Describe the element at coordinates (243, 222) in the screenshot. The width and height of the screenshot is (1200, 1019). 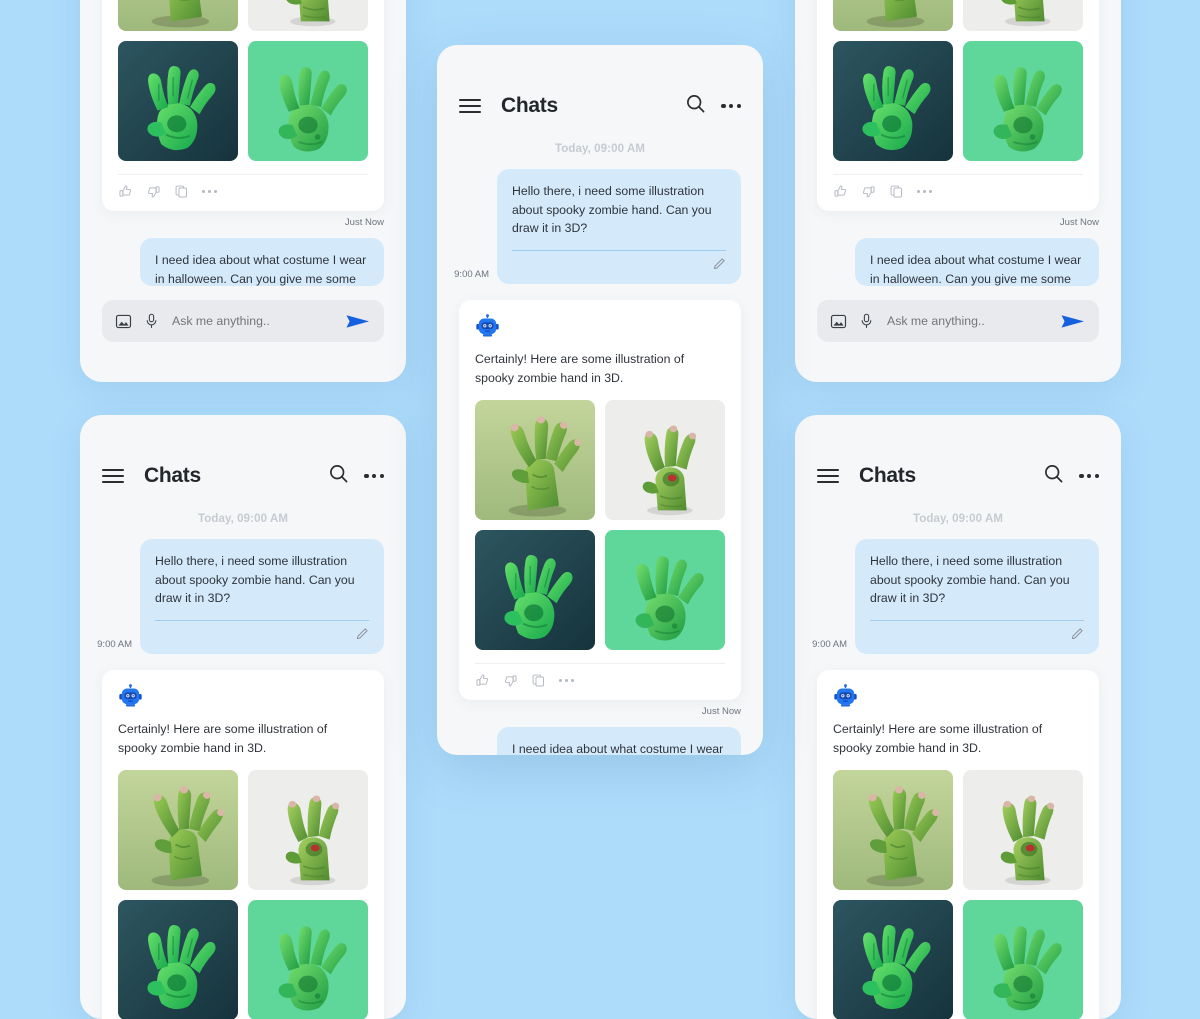
I see `assistant-timestamp-row: Just Now` at that location.